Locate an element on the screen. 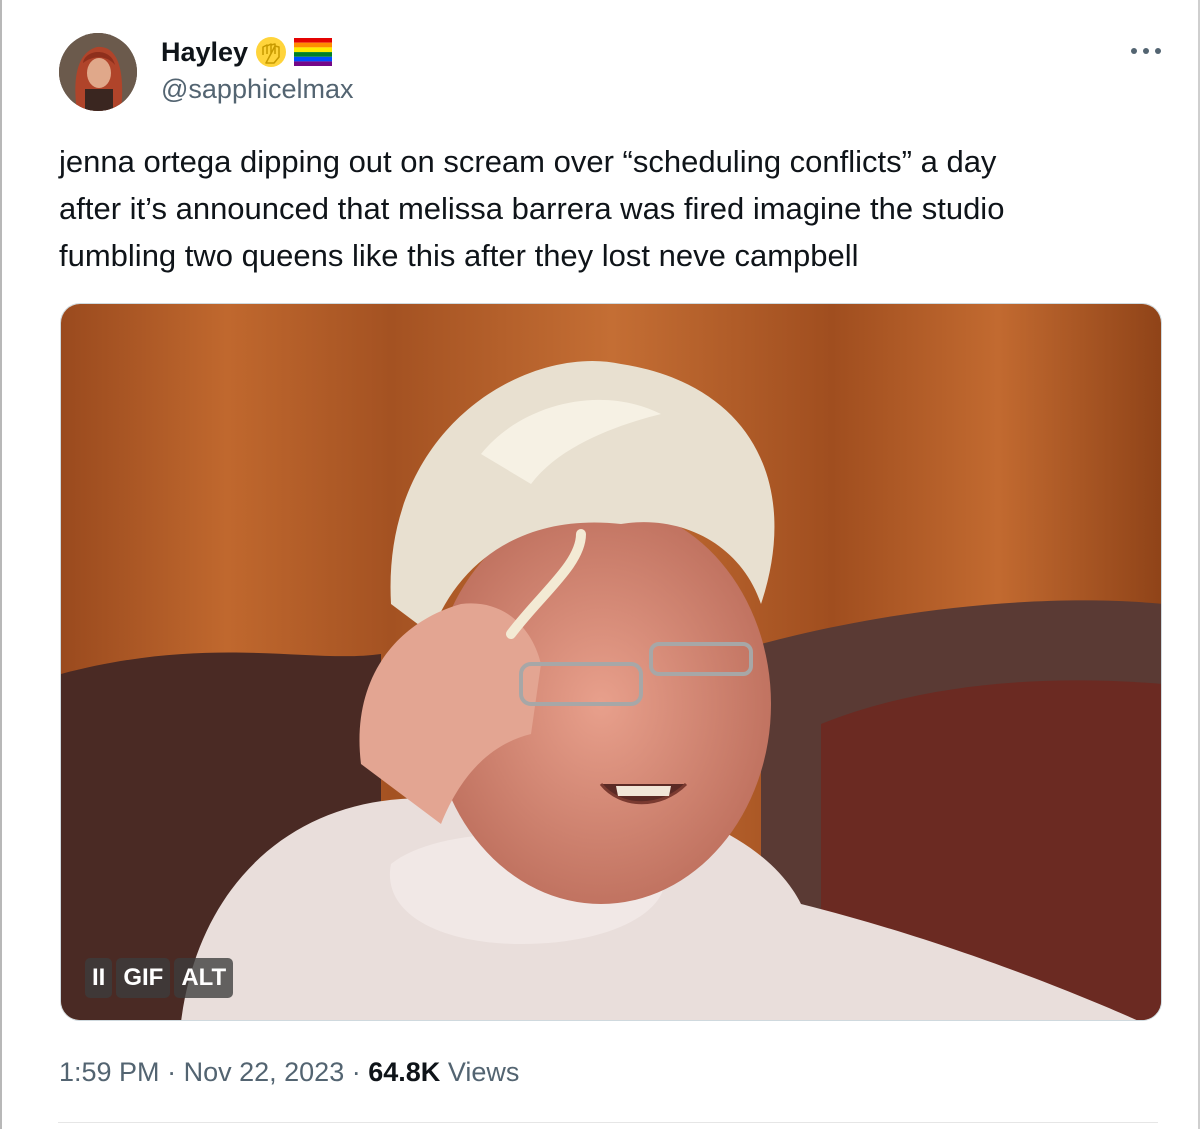 The height and width of the screenshot is (1129, 1200). tweet-time: 1:59 PM is located at coordinates (109, 1072).